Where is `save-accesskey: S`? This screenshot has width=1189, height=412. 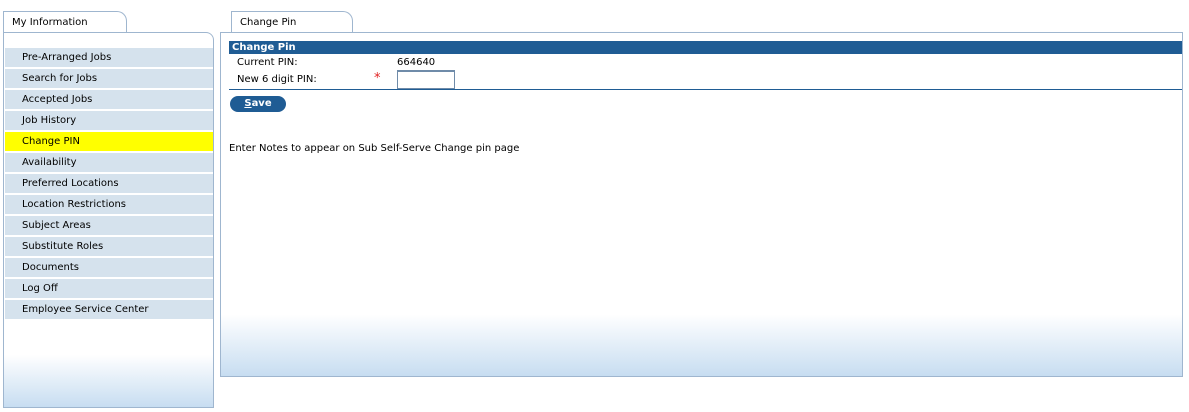
save-accesskey: S is located at coordinates (248, 103).